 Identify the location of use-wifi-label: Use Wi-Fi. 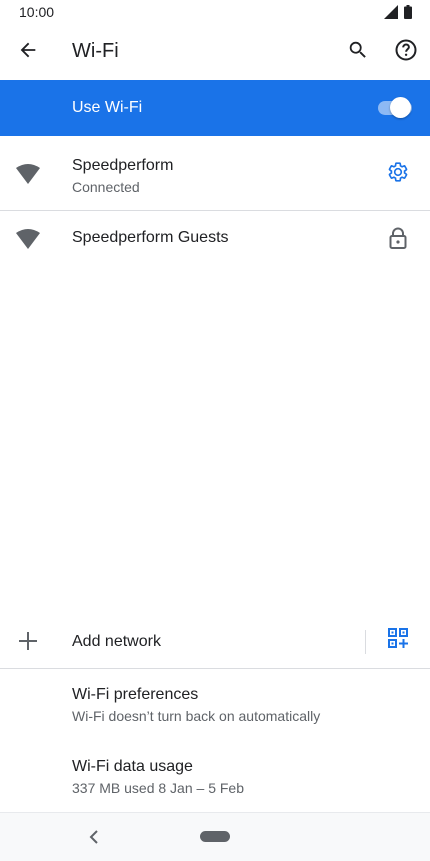
(107, 107).